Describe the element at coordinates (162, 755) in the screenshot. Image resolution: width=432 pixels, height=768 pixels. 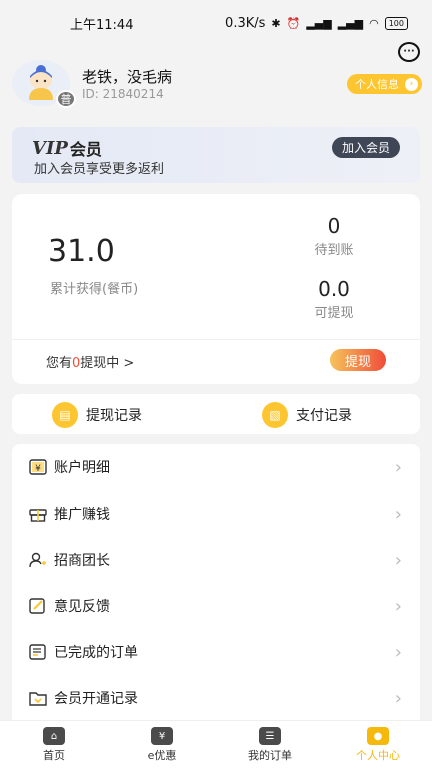
I see `tab-discount-label: e优惠` at that location.